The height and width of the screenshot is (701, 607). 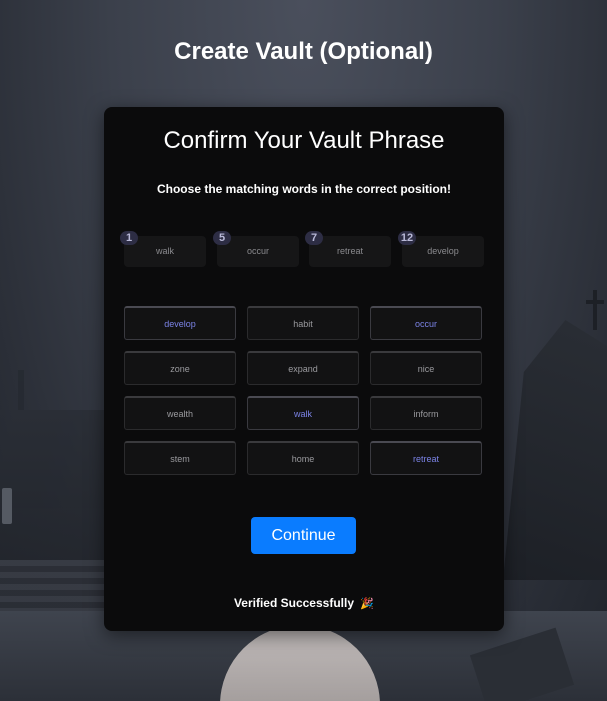 I want to click on word-button-walk: walk, so click(x=303, y=413).